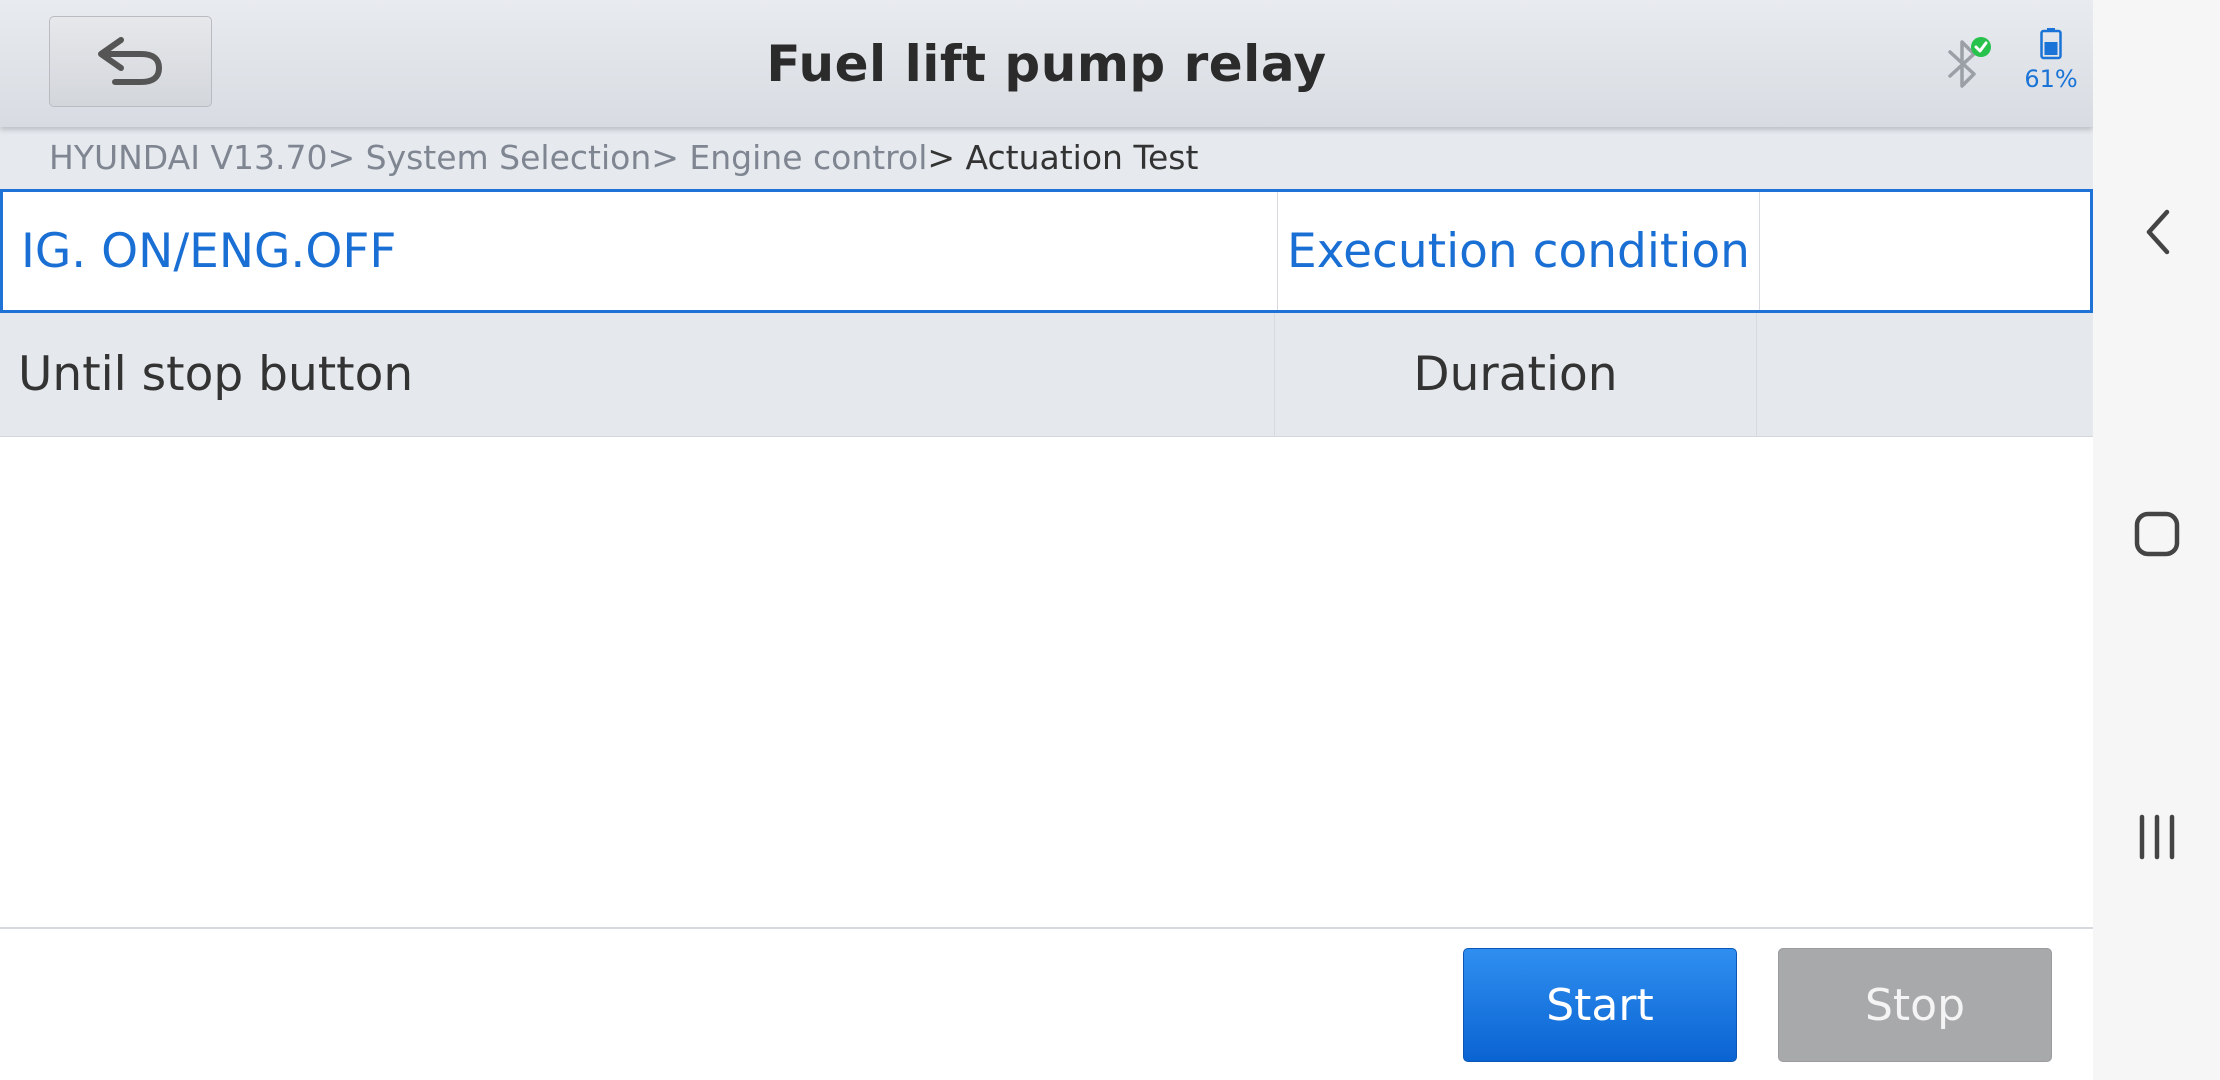 Image resolution: width=2220 pixels, height=1080 pixels. What do you see at coordinates (1046, 928) in the screenshot?
I see `bottom-divider` at bounding box center [1046, 928].